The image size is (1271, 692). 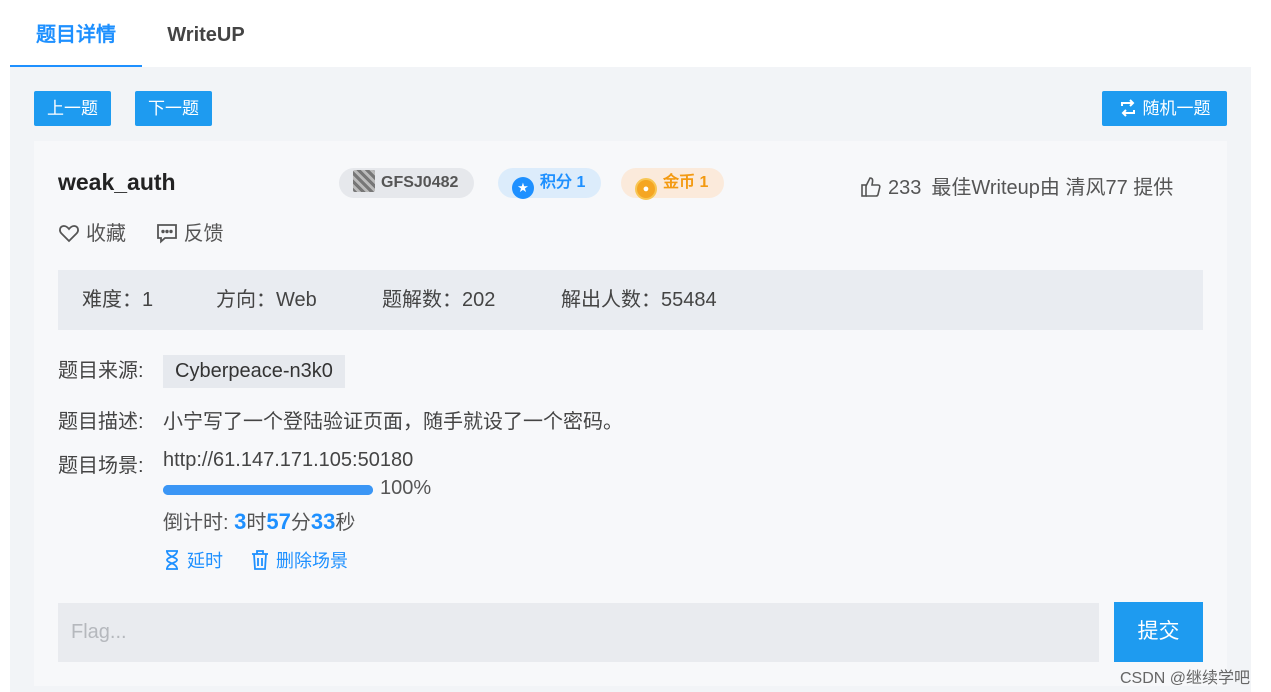 I want to click on thumbs-up-icon, so click(x=871, y=187).